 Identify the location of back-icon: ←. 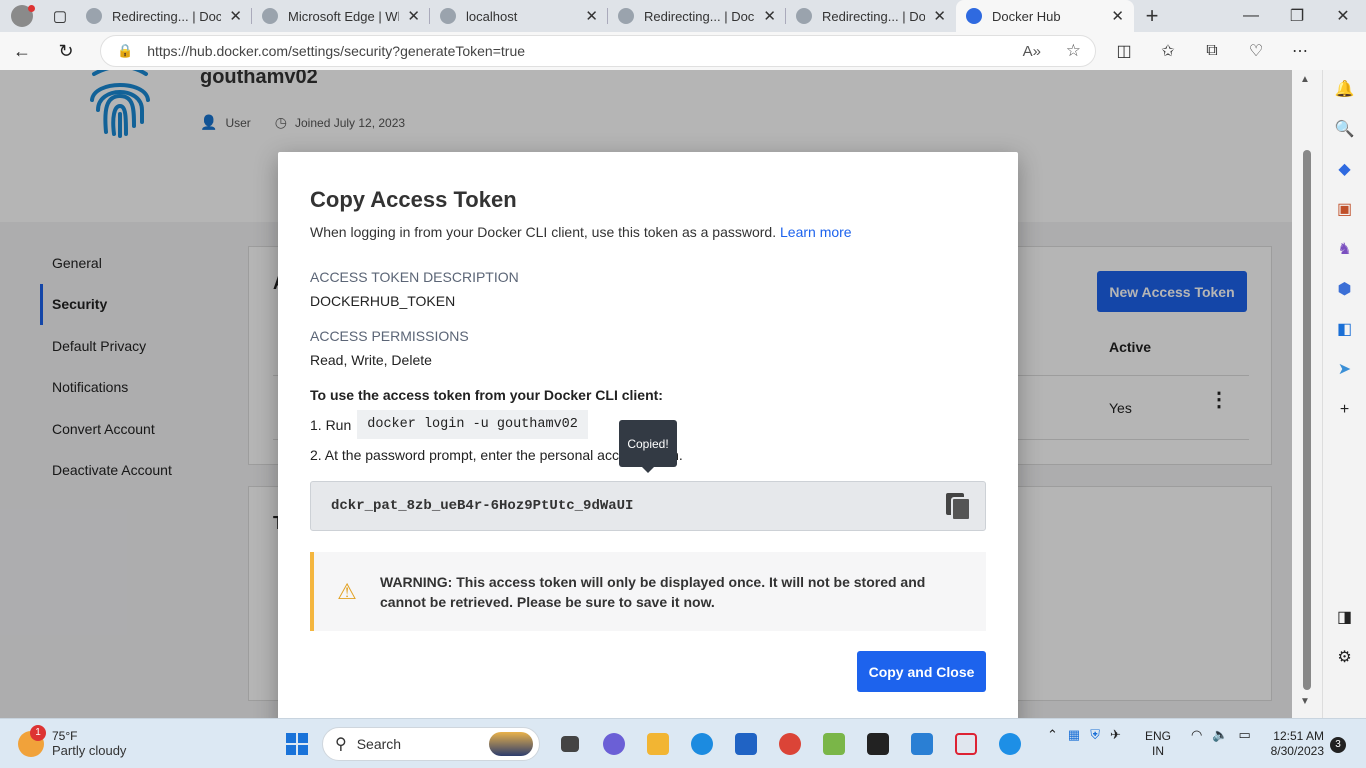
(22, 51).